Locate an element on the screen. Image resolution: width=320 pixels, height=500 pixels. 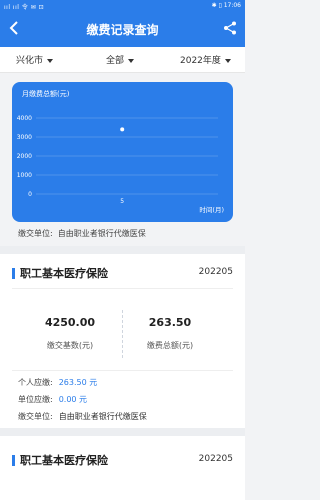
filter-bar: 兴化市 全部 2022年度 is located at coordinates (122, 60).